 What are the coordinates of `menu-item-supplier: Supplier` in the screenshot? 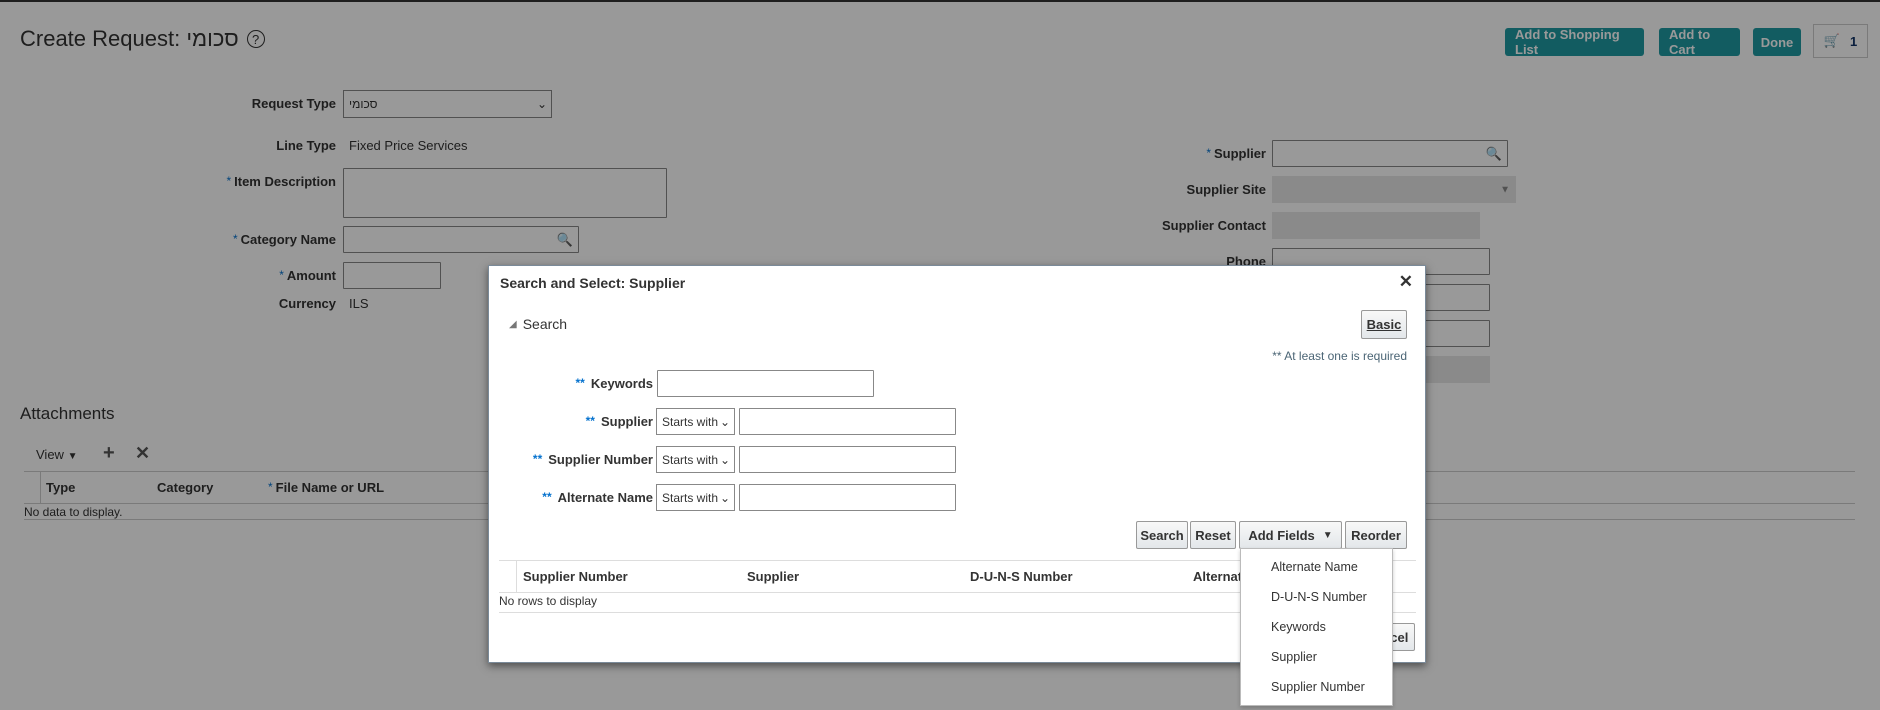 It's located at (1294, 657).